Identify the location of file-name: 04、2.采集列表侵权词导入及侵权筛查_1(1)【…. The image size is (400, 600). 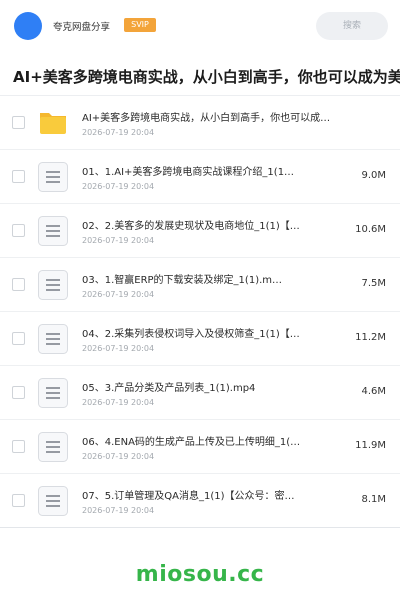
(191, 334).